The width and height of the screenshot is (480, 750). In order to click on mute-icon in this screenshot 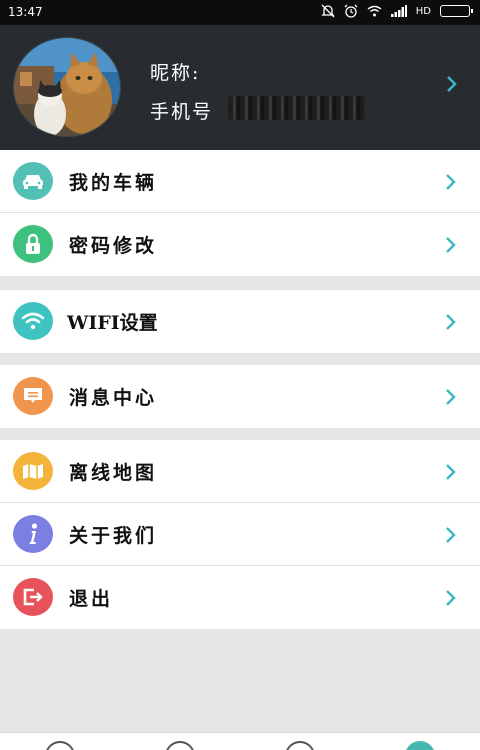, I will do `click(328, 11)`.